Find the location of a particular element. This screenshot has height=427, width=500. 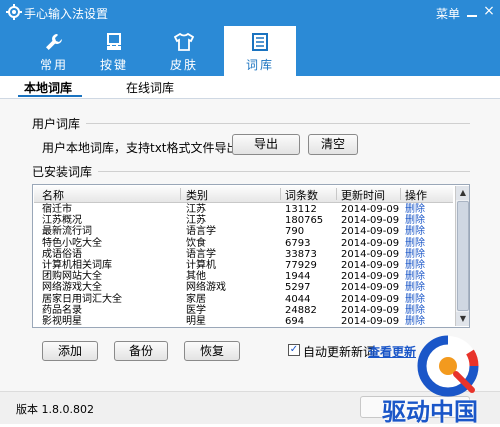

tab-online-dictionary: 在线词库 is located at coordinates (150, 87).